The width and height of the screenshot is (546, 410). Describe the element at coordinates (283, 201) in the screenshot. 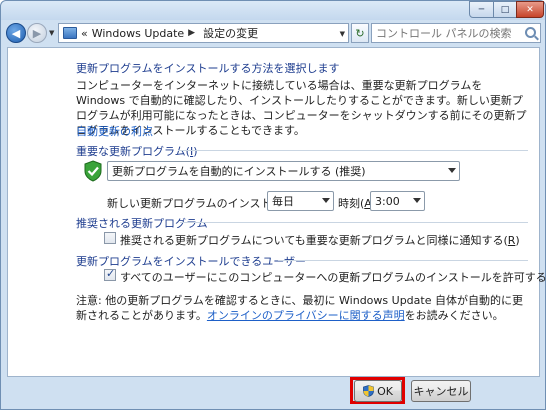

I see `install-day-value: 毎日` at that location.